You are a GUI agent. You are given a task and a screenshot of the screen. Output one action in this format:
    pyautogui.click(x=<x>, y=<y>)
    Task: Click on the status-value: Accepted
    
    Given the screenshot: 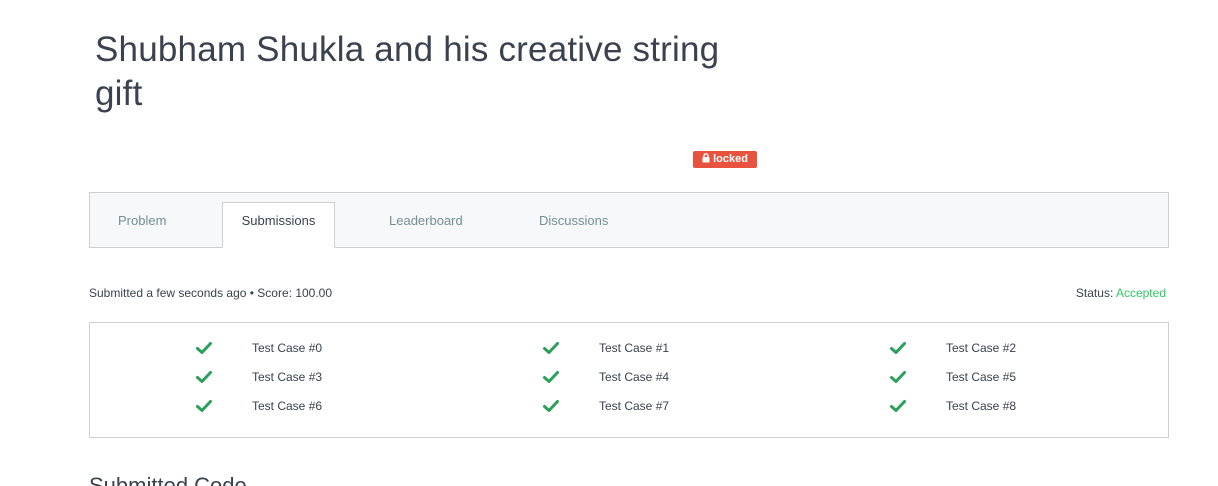 What is the action you would take?
    pyautogui.click(x=1140, y=293)
    